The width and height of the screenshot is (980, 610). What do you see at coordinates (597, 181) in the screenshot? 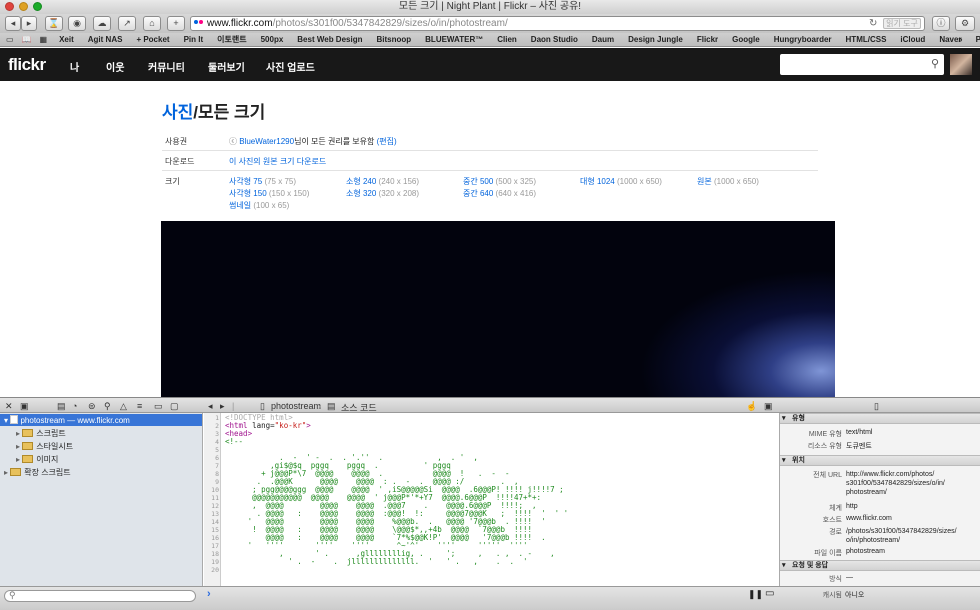
I see `size-name-link: 대형 1024` at bounding box center [597, 181].